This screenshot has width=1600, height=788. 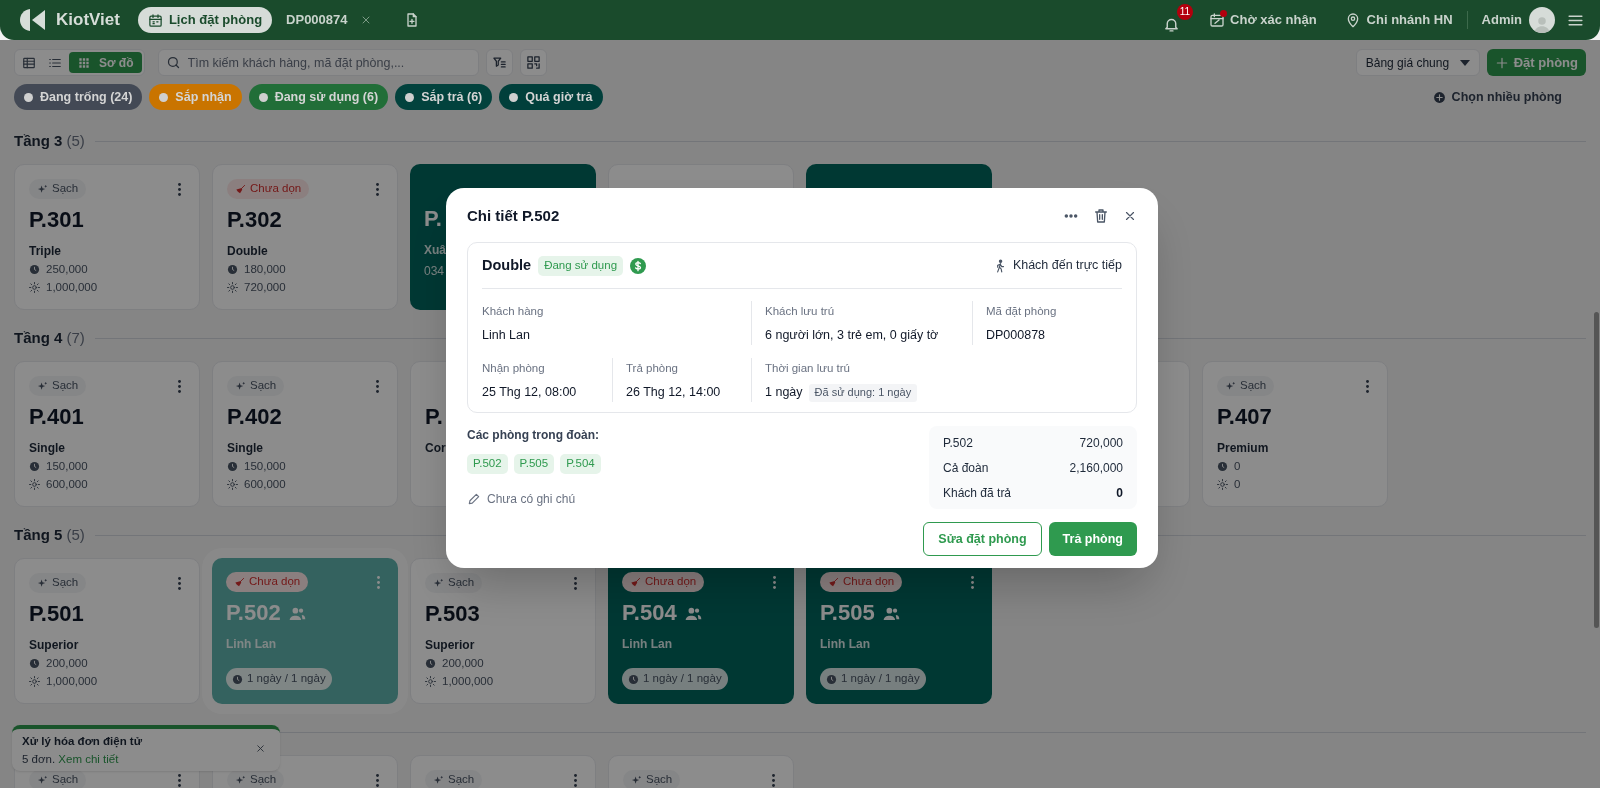 What do you see at coordinates (487, 464) in the screenshot?
I see `group-room-tag: P.502` at bounding box center [487, 464].